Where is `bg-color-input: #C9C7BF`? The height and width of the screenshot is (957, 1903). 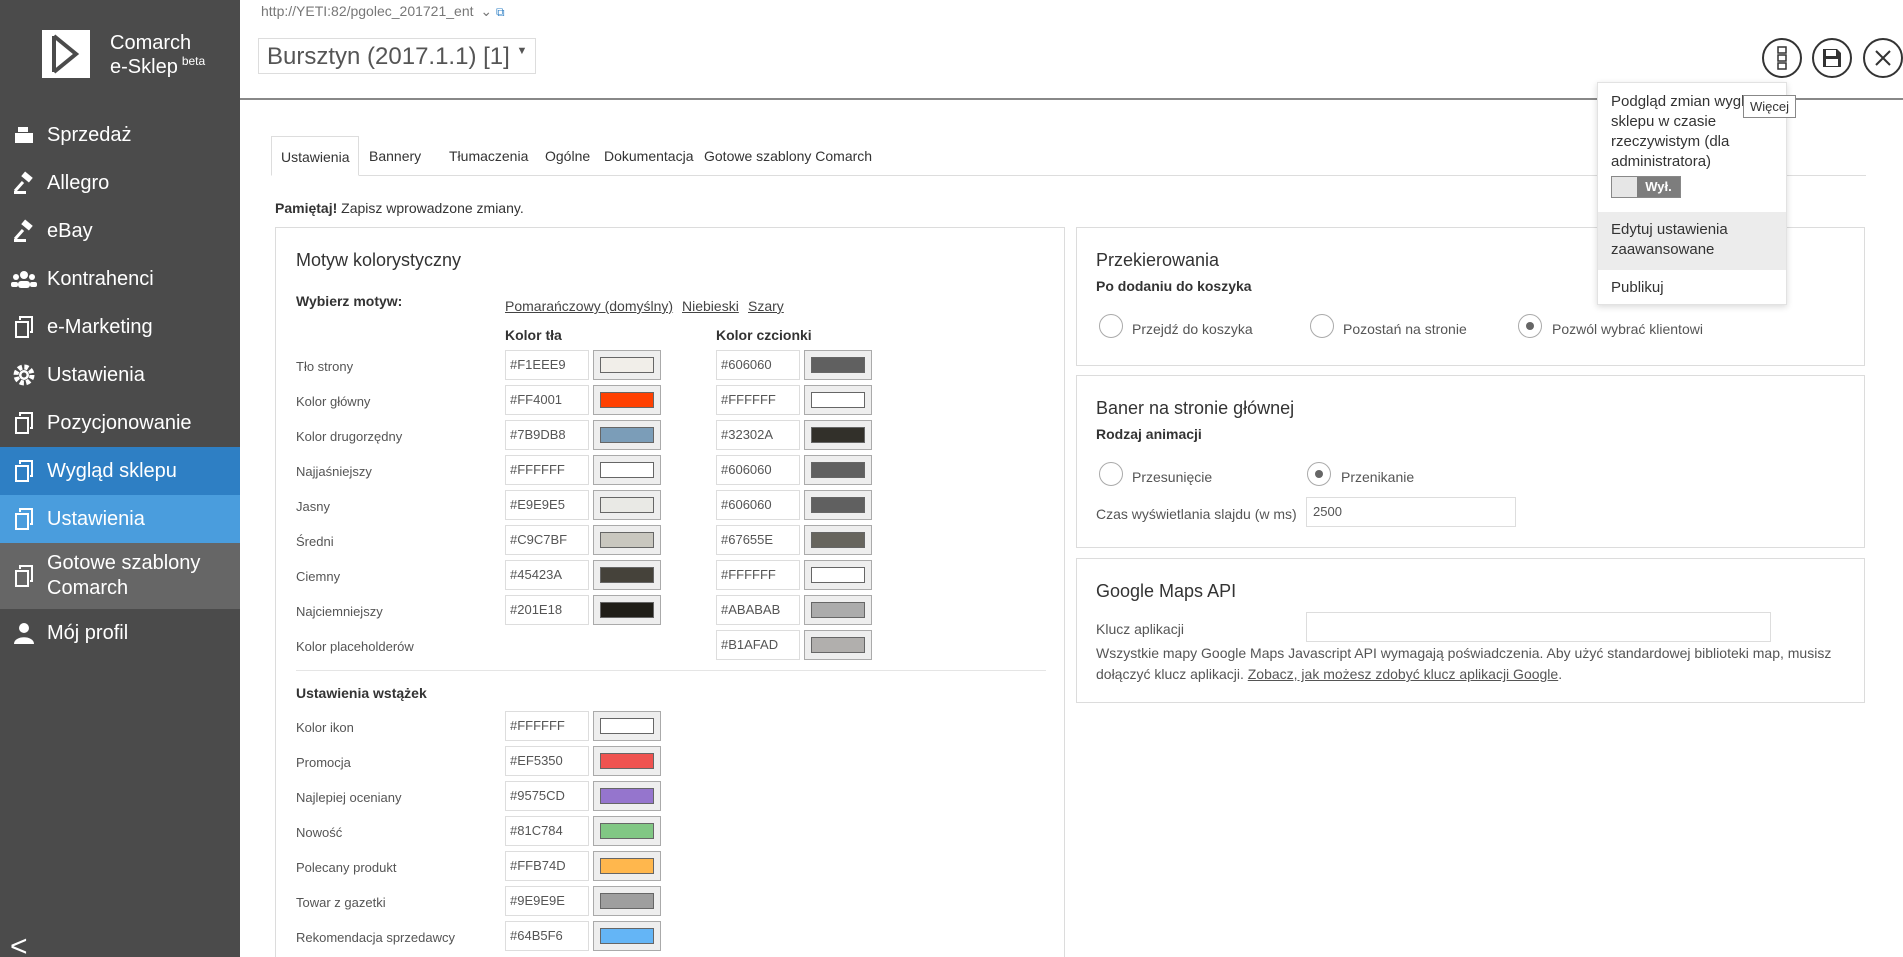
bg-color-input: #C9C7BF is located at coordinates (547, 540).